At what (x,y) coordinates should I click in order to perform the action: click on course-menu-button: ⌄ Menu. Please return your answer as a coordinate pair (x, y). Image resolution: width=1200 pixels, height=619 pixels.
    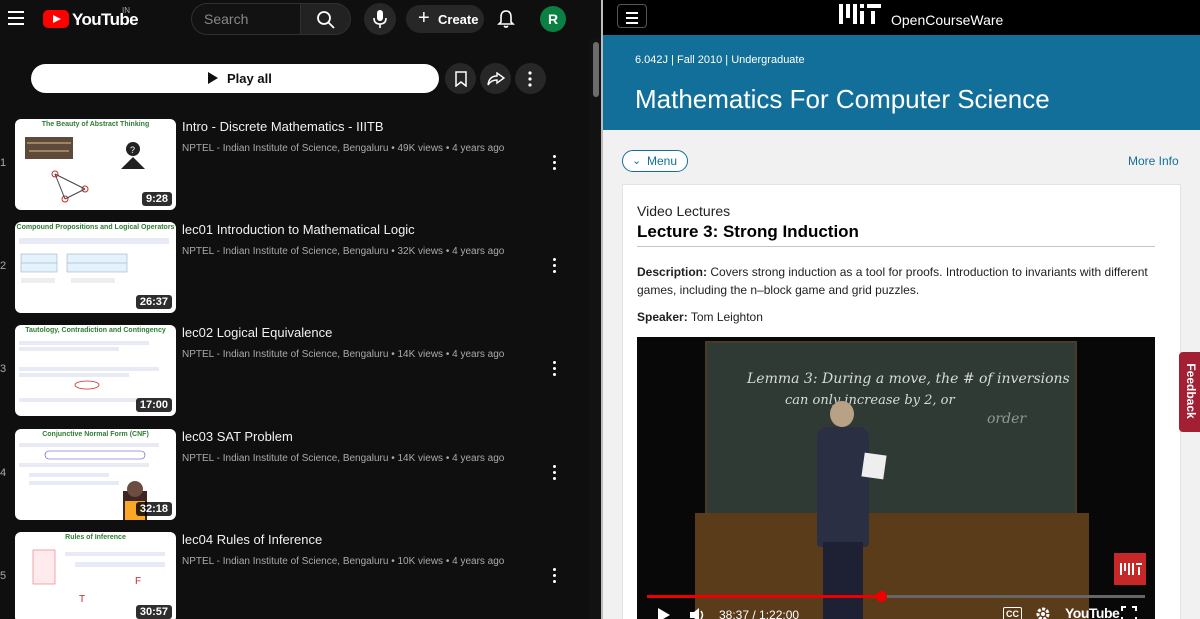
    Looking at the image, I should click on (655, 161).